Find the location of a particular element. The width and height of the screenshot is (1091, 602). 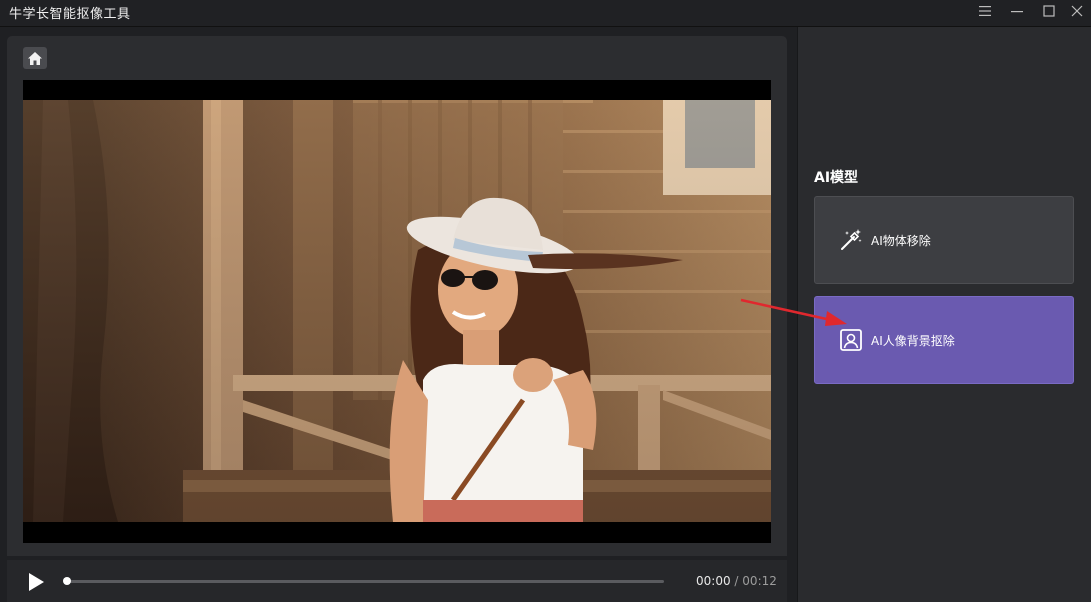

title-bar: 牛学长智能抠像工具 is located at coordinates (545, 13).